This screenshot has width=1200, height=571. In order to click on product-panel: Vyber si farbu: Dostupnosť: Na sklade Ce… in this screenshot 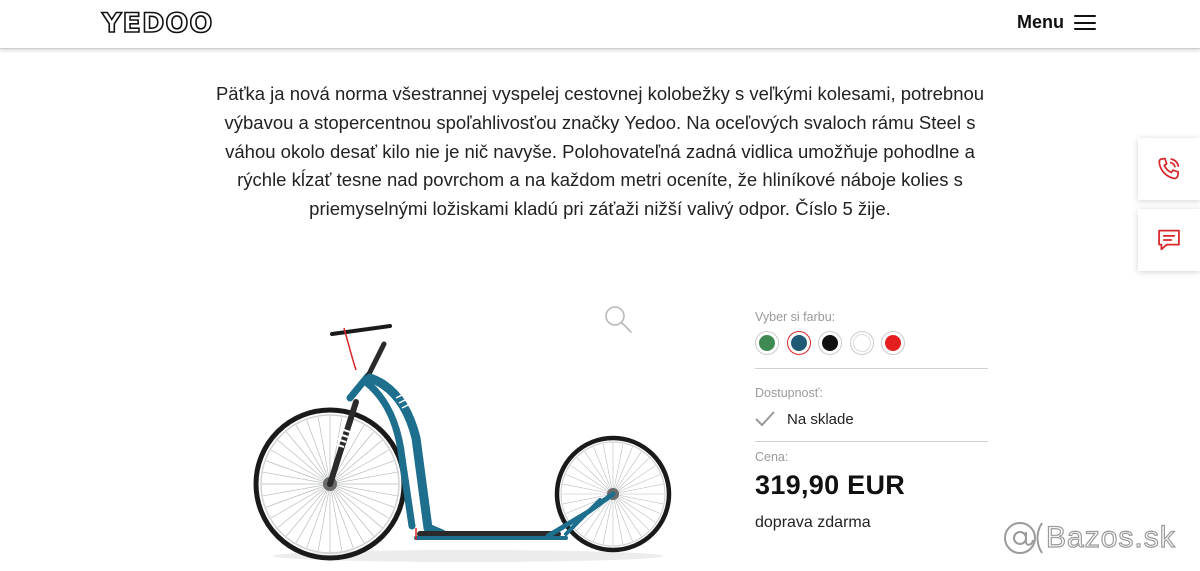, I will do `click(871, 421)`.